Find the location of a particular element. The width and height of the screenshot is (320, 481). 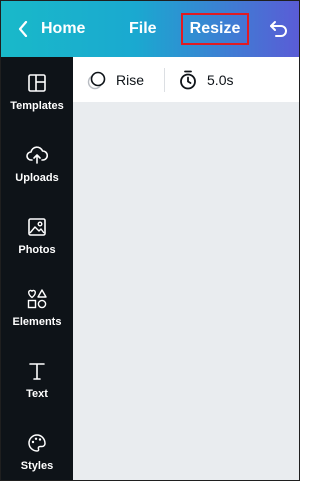

home-button: Home is located at coordinates (51, 29).